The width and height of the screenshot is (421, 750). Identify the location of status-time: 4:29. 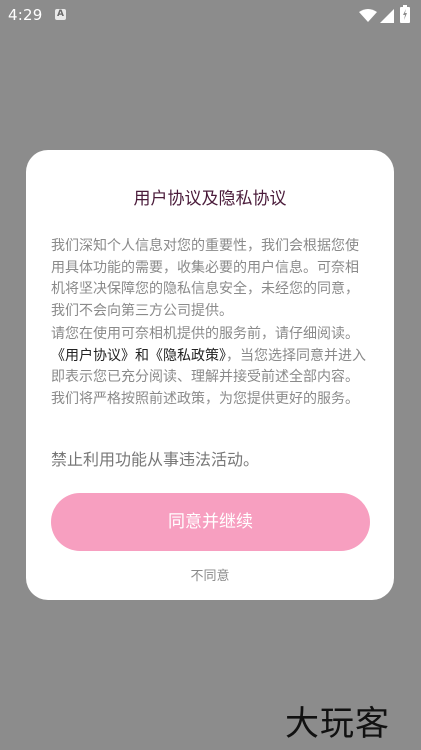
(25, 15).